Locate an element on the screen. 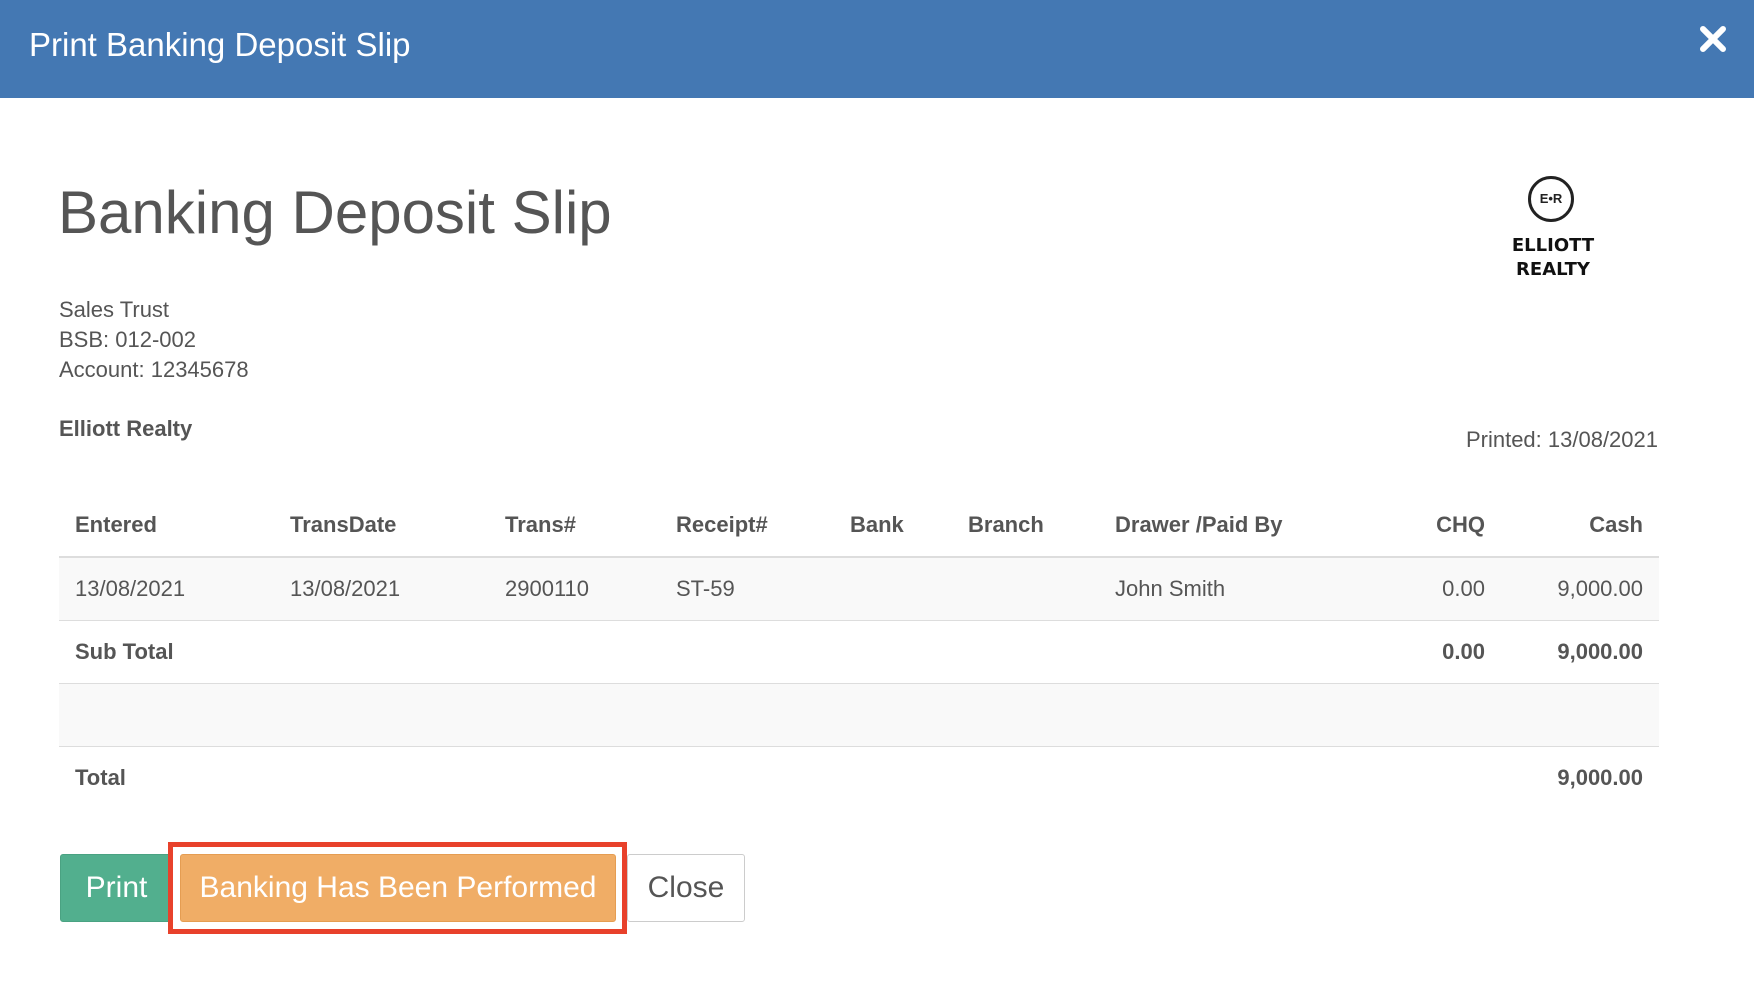  spacer-row is located at coordinates (859, 714).